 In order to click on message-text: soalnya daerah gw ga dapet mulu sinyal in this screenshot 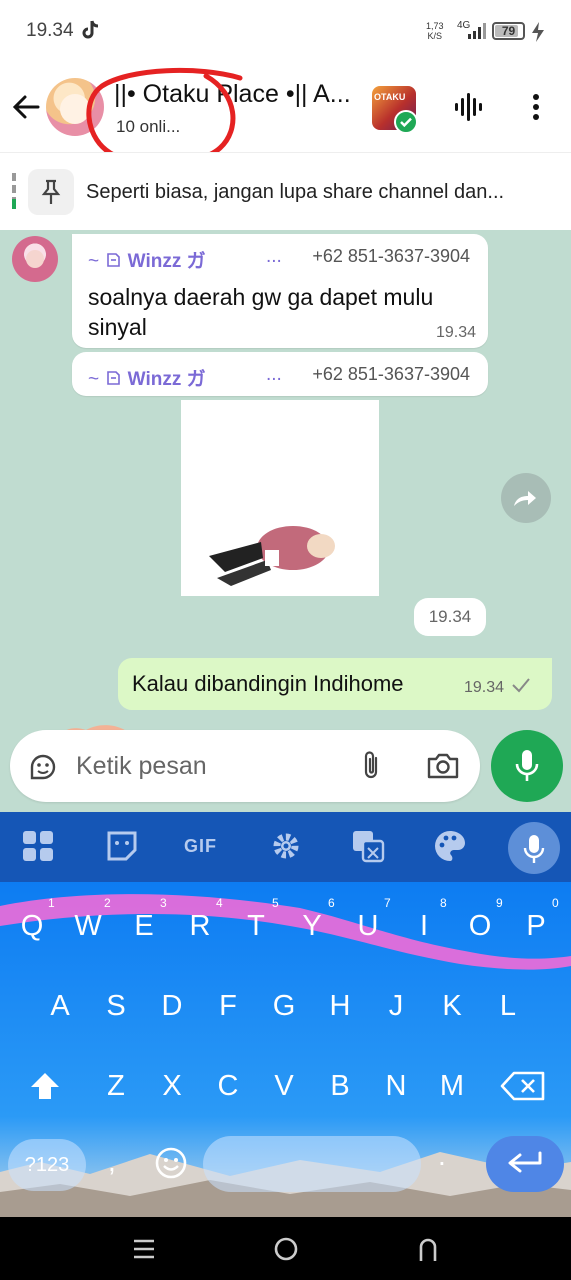, I will do `click(261, 312)`.